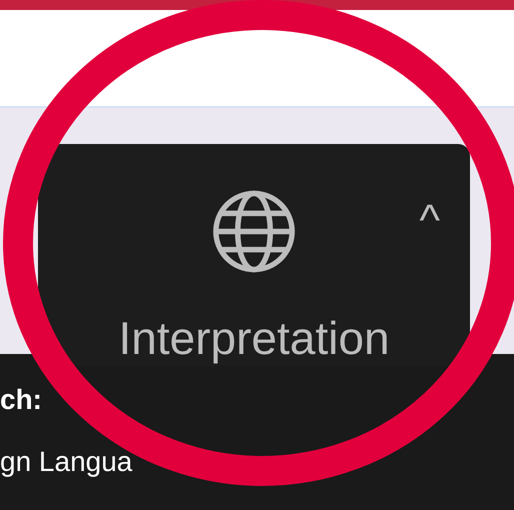 This screenshot has width=514, height=510. I want to click on panel-heading: ch:, so click(21, 400).